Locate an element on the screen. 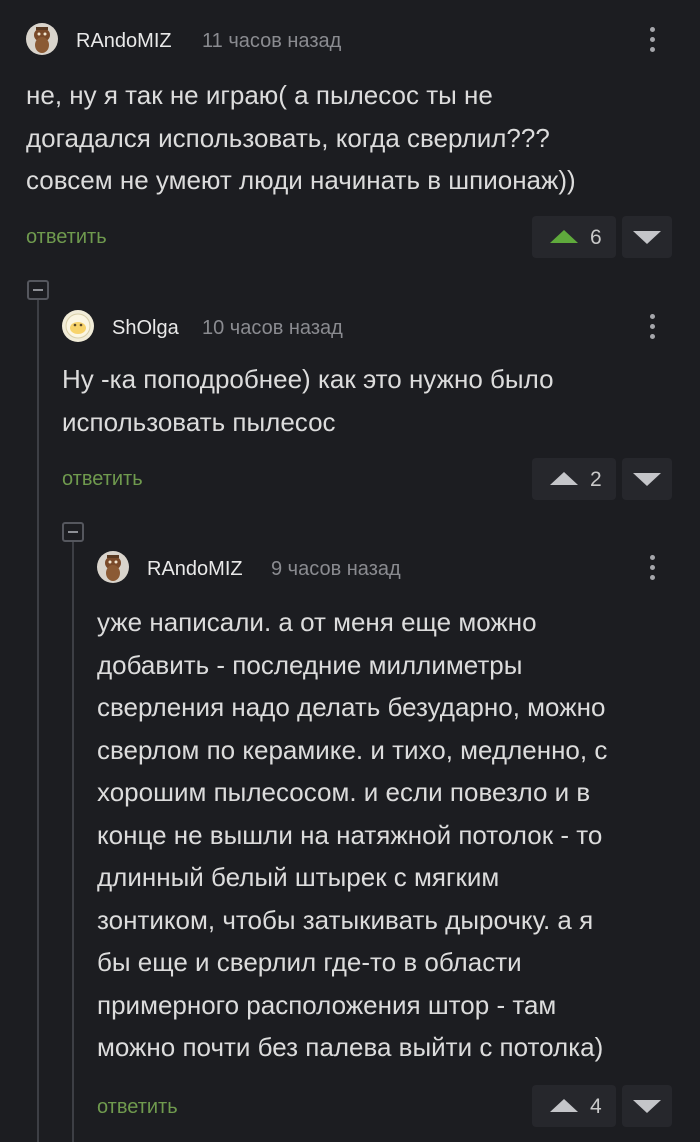 The width and height of the screenshot is (700, 1142). timestamp: 11 часов назад is located at coordinates (272, 41).